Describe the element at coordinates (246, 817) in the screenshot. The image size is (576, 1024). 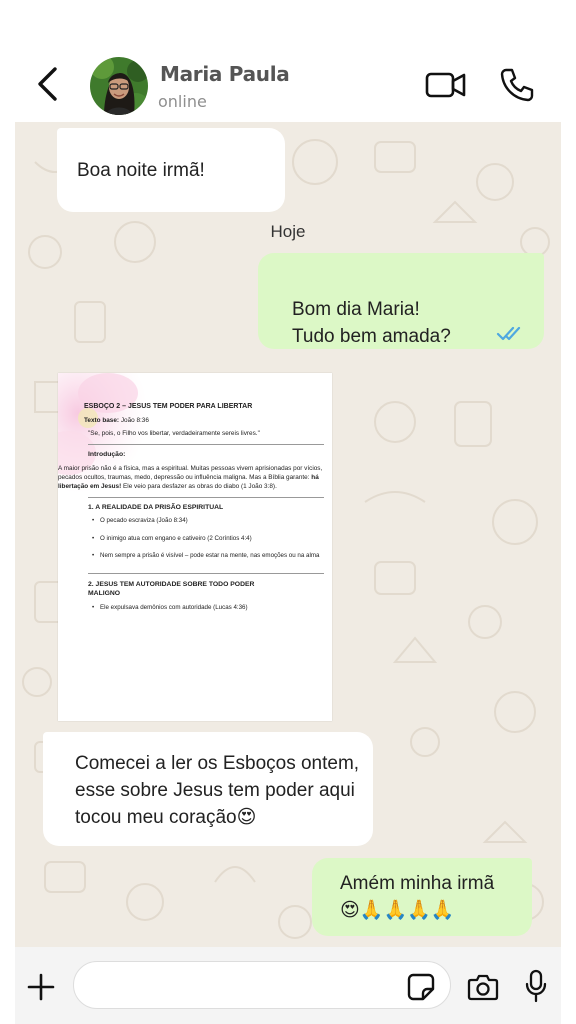
I see `heart-eyes-emoji: 😍` at that location.